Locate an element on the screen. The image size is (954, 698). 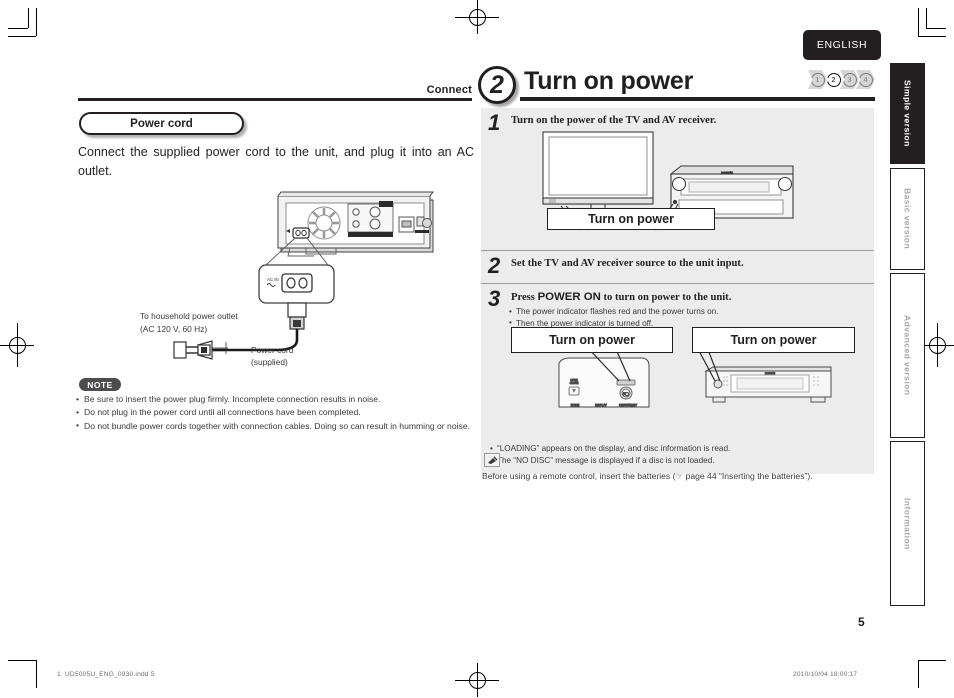
sidebar-tab-simple-version: Simple version is located at coordinates (907, 113).